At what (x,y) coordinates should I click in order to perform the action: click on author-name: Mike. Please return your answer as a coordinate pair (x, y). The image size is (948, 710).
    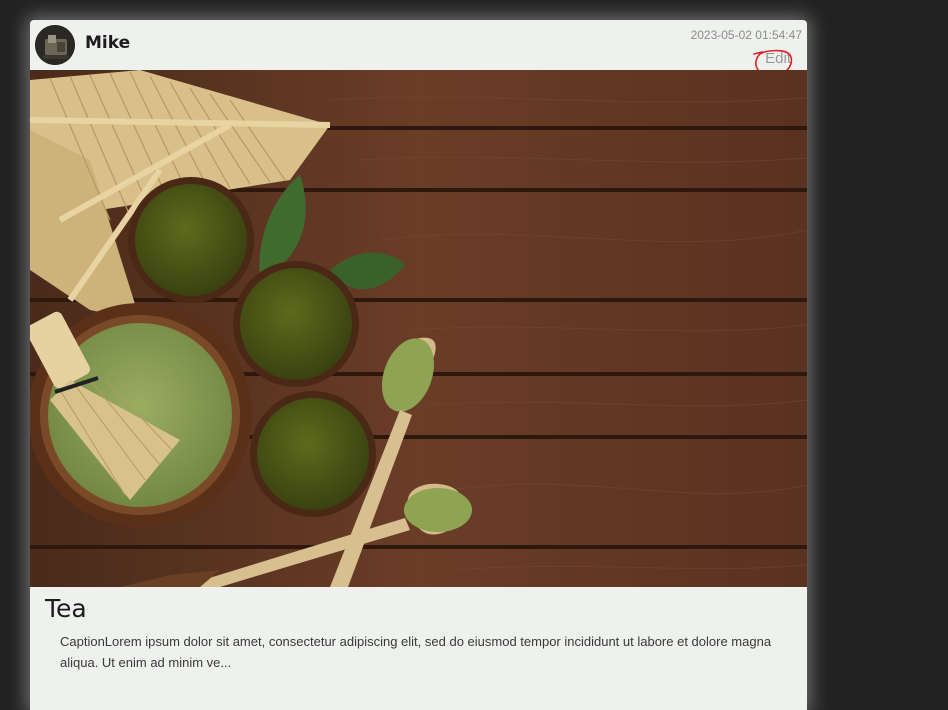
    Looking at the image, I should click on (107, 43).